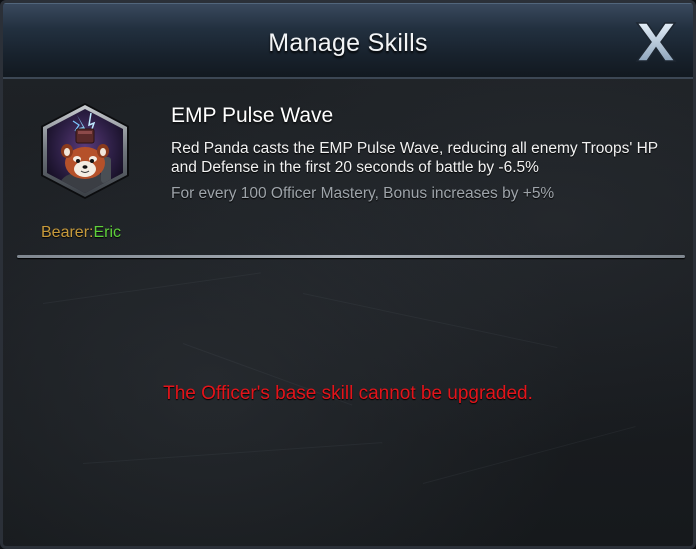 This screenshot has height=549, width=696. What do you see at coordinates (67, 232) in the screenshot?
I see `bearer-label: Bearer:` at bounding box center [67, 232].